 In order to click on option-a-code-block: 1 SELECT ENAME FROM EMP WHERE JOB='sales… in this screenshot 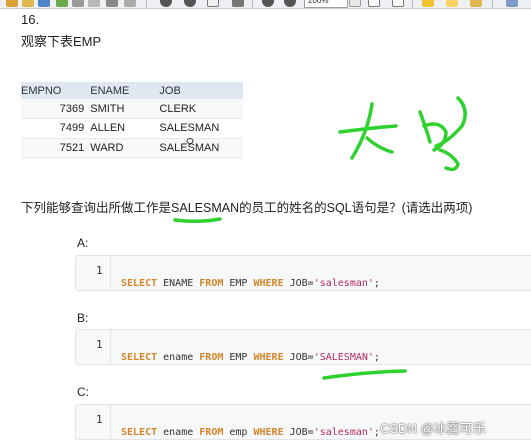, I will do `click(303, 273)`.